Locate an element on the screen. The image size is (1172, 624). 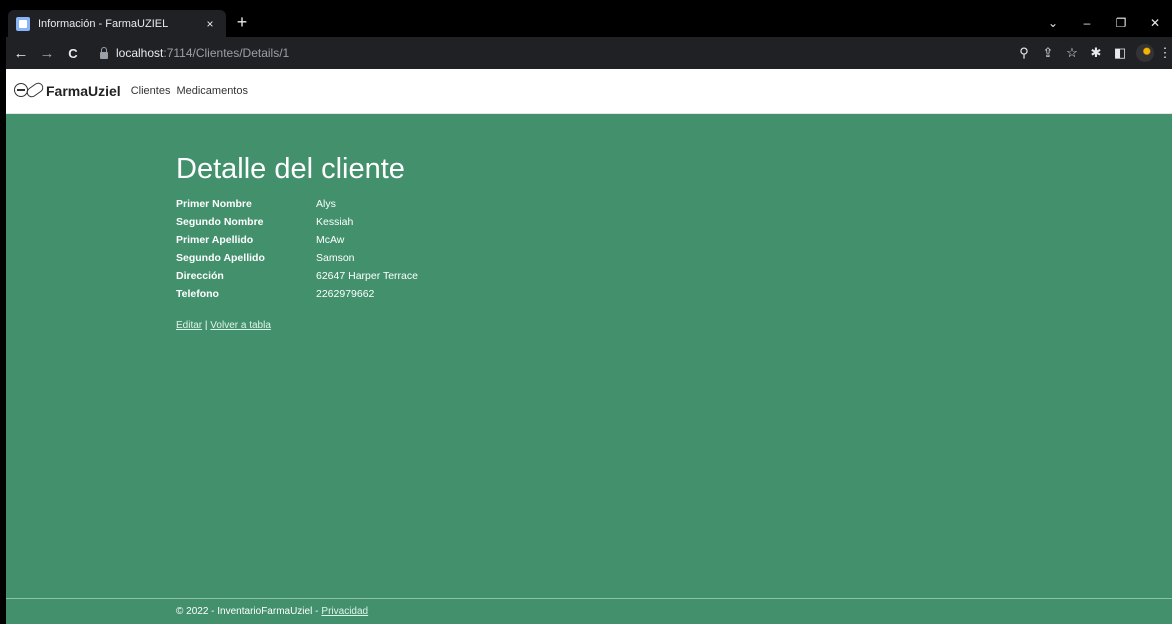
nav-link-medicamentos: Medicamentos is located at coordinates (212, 91).